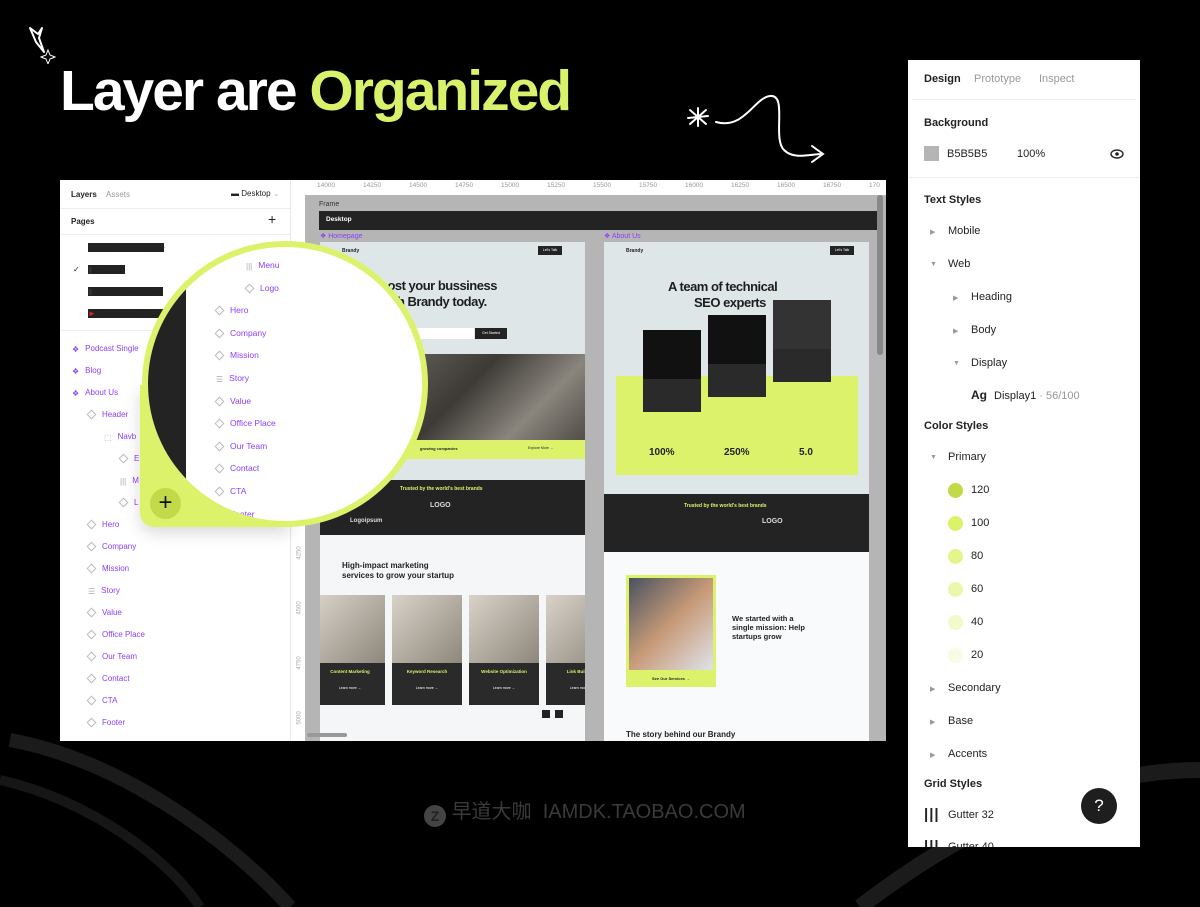  Describe the element at coordinates (671, 678) in the screenshot. I see `see-services-button: See Our Services →` at that location.